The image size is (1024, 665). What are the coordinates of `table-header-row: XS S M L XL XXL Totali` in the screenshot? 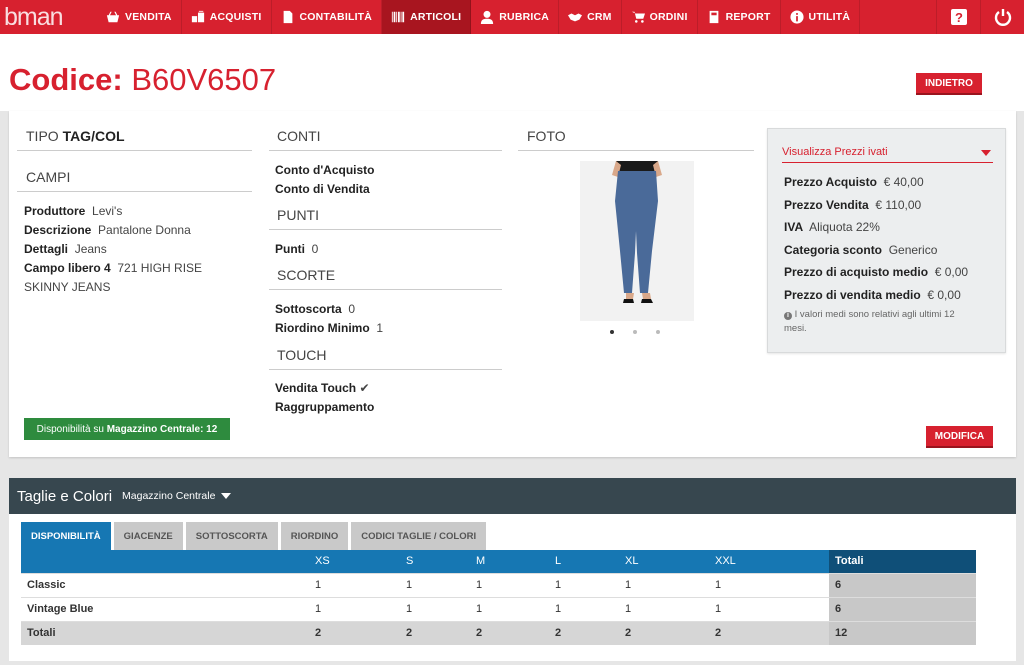 It's located at (498, 561).